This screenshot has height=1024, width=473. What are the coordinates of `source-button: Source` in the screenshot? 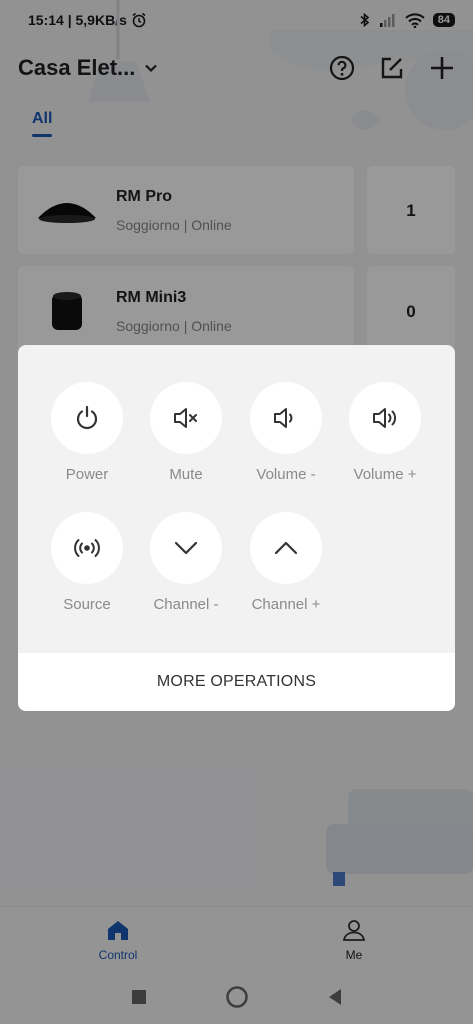 It's located at (87, 562).